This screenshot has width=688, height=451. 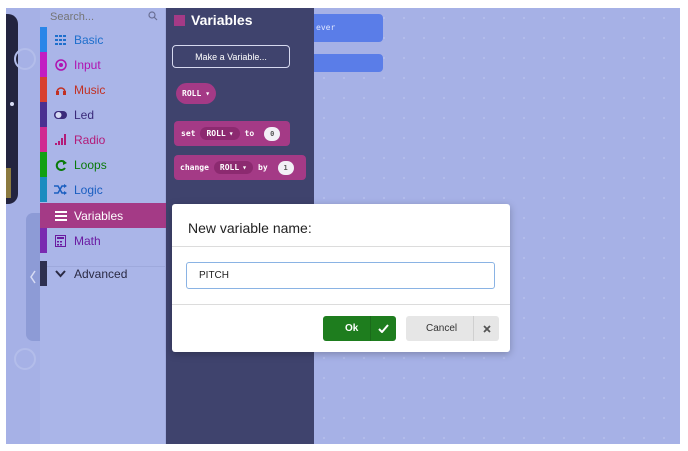 I want to click on grid-icon, so click(x=60, y=39).